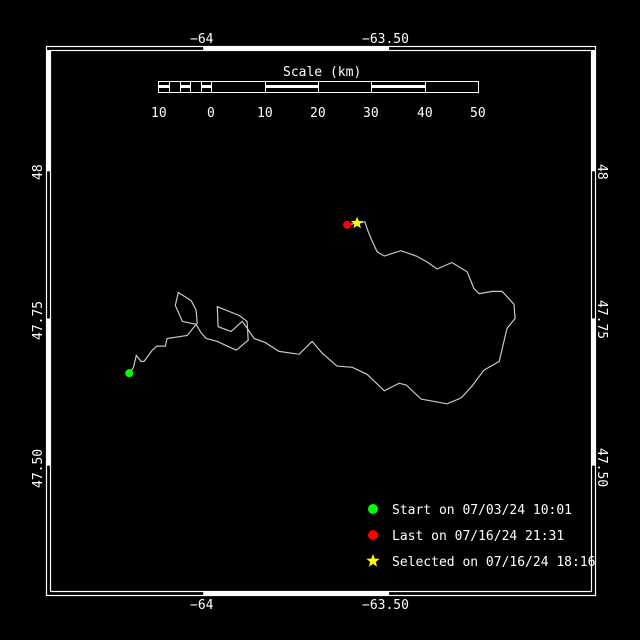 This screenshot has height=640, width=640. Describe the element at coordinates (202, 39) in the screenshot. I see `top-lon-label-64: −64` at that location.